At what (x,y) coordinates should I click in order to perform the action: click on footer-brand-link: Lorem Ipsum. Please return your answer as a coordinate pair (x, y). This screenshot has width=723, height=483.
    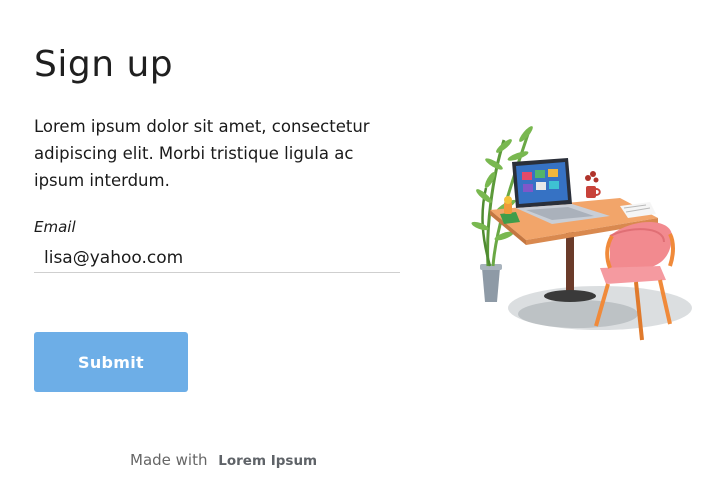
    Looking at the image, I should click on (267, 461).